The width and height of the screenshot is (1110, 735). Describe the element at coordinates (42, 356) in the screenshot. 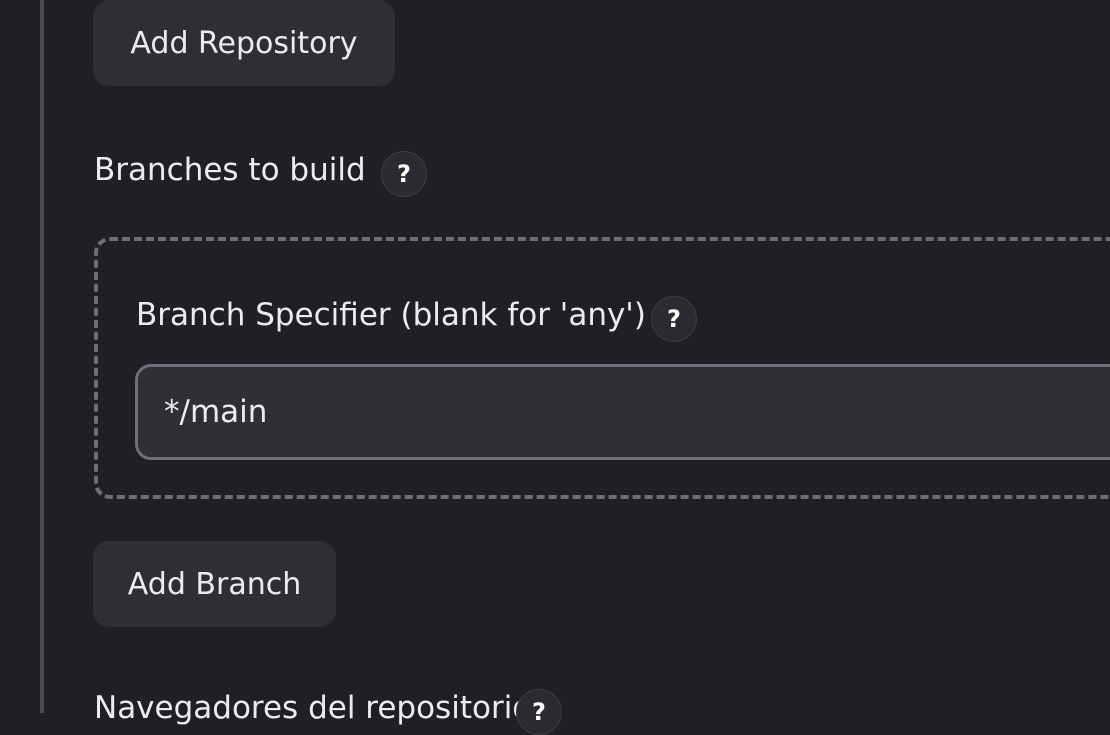

I see `section-indent-rail` at that location.